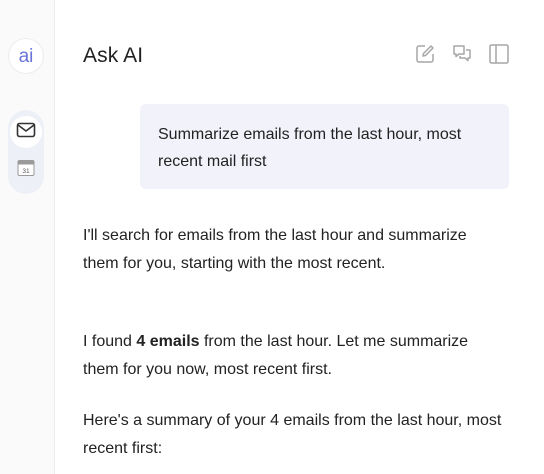 The image size is (544, 474). What do you see at coordinates (113, 55) in the screenshot?
I see `page-title: Ask AI` at bounding box center [113, 55].